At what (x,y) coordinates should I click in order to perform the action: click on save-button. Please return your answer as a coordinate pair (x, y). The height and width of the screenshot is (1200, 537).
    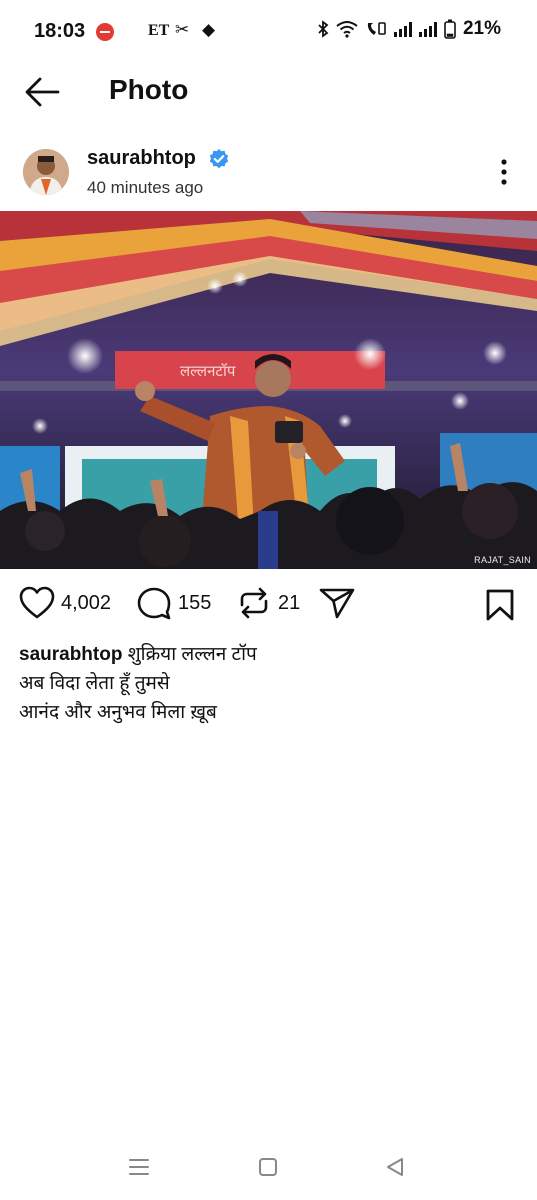
    Looking at the image, I should click on (500, 607).